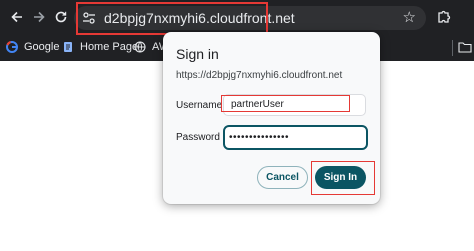 This screenshot has width=474, height=251. I want to click on cancel-button: Cancel, so click(282, 177).